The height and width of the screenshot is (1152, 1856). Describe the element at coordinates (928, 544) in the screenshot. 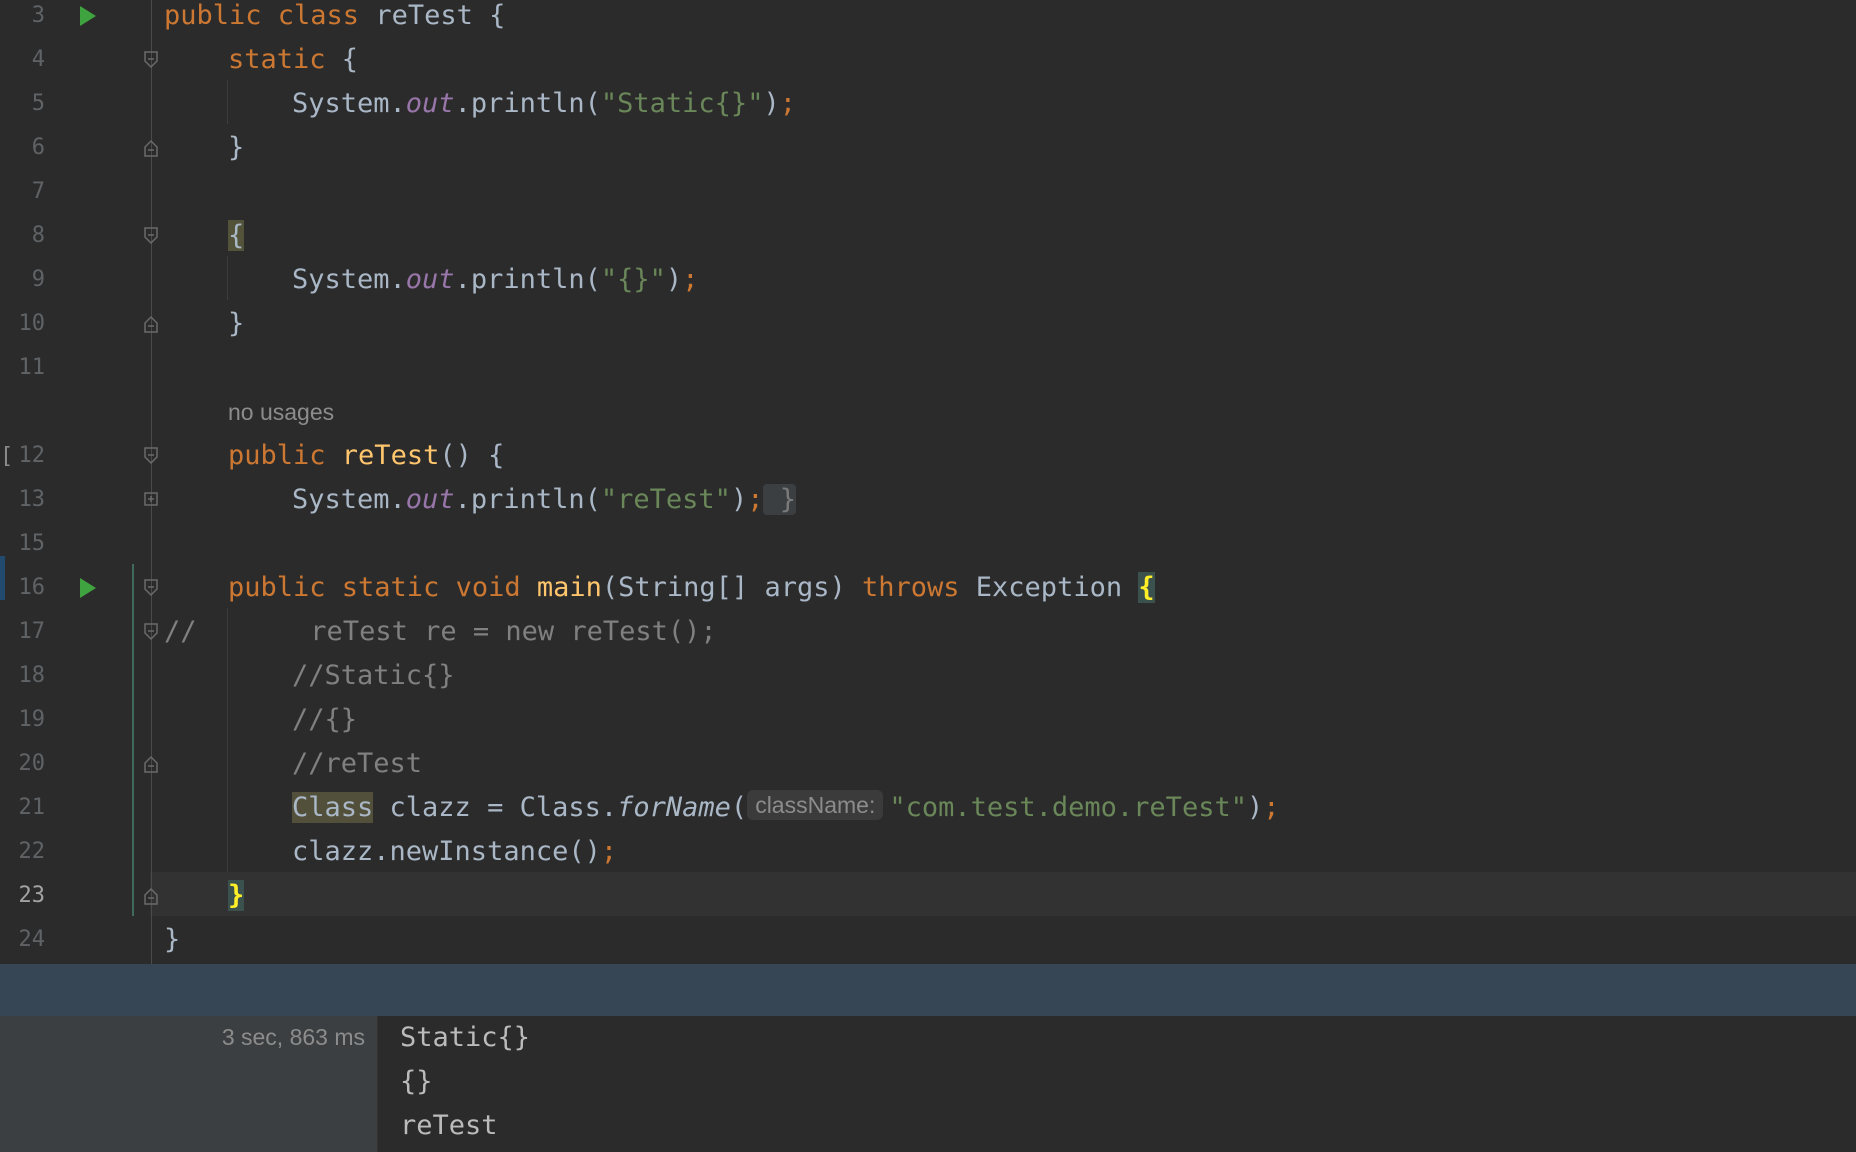

I see `code-line: 15` at that location.